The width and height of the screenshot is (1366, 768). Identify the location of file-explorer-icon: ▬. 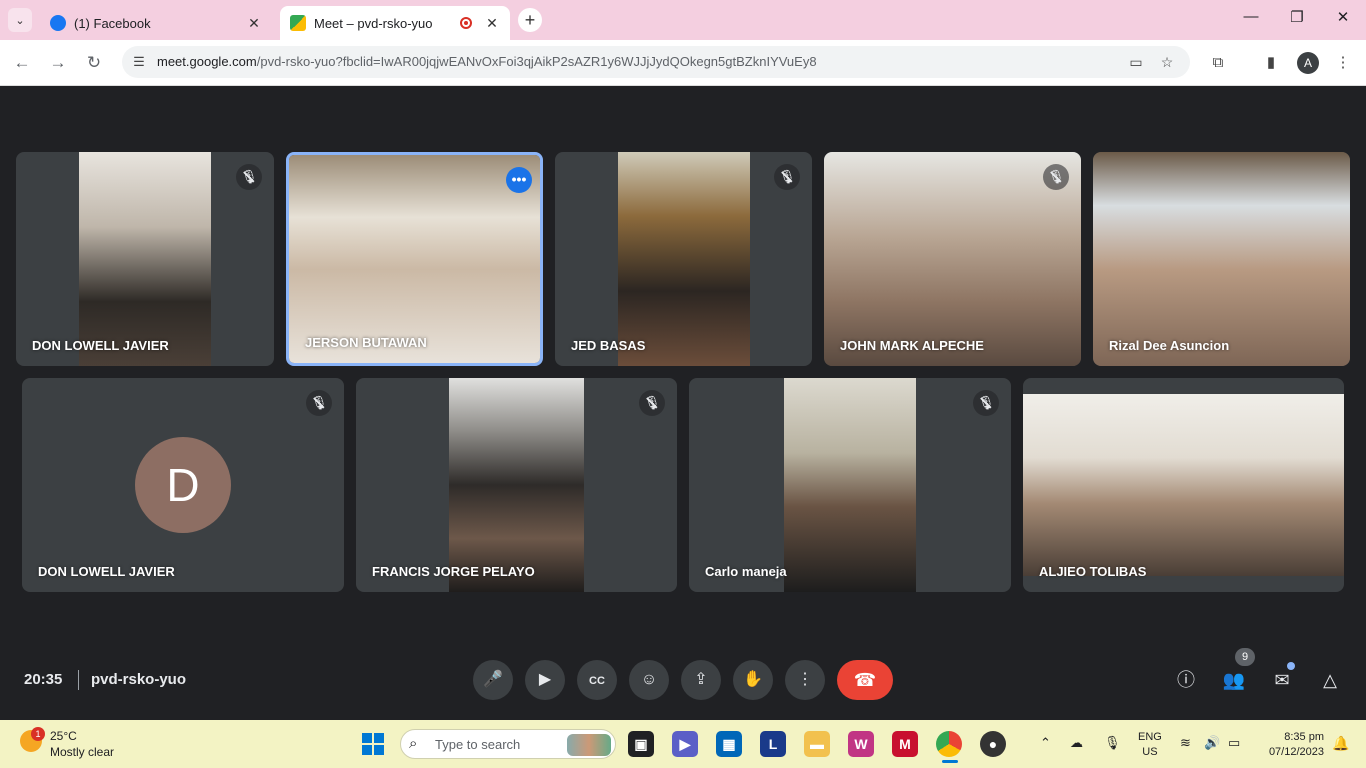
(817, 744).